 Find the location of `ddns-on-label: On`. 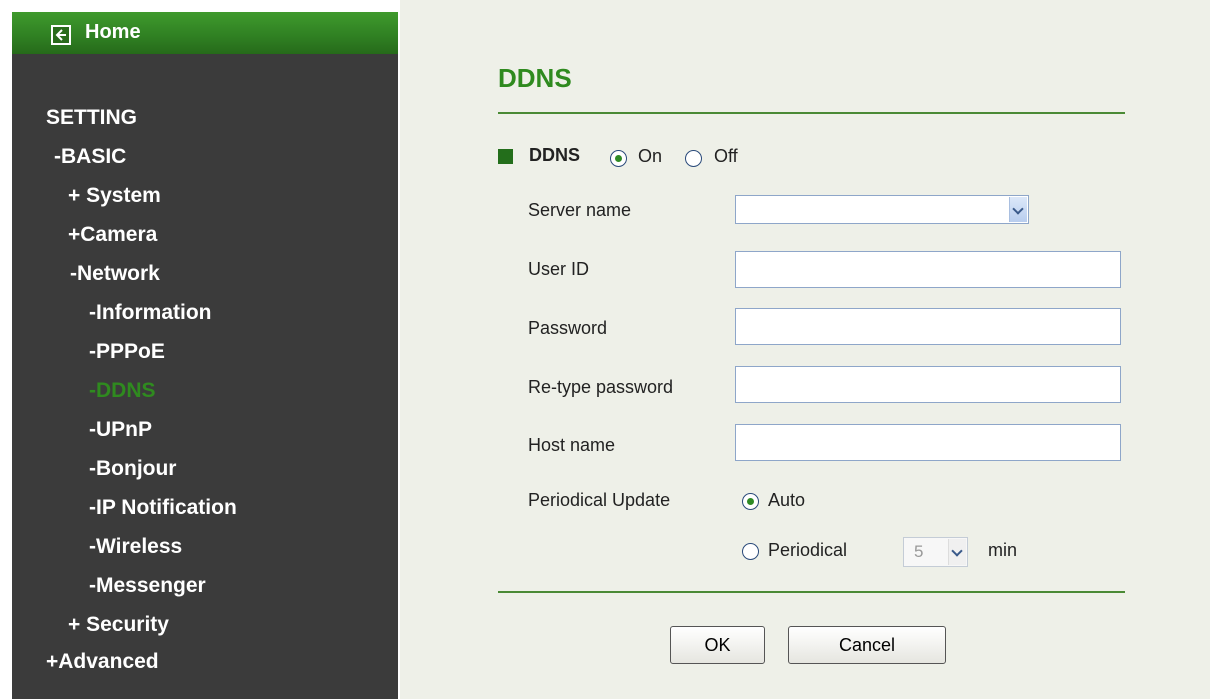

ddns-on-label: On is located at coordinates (650, 156).